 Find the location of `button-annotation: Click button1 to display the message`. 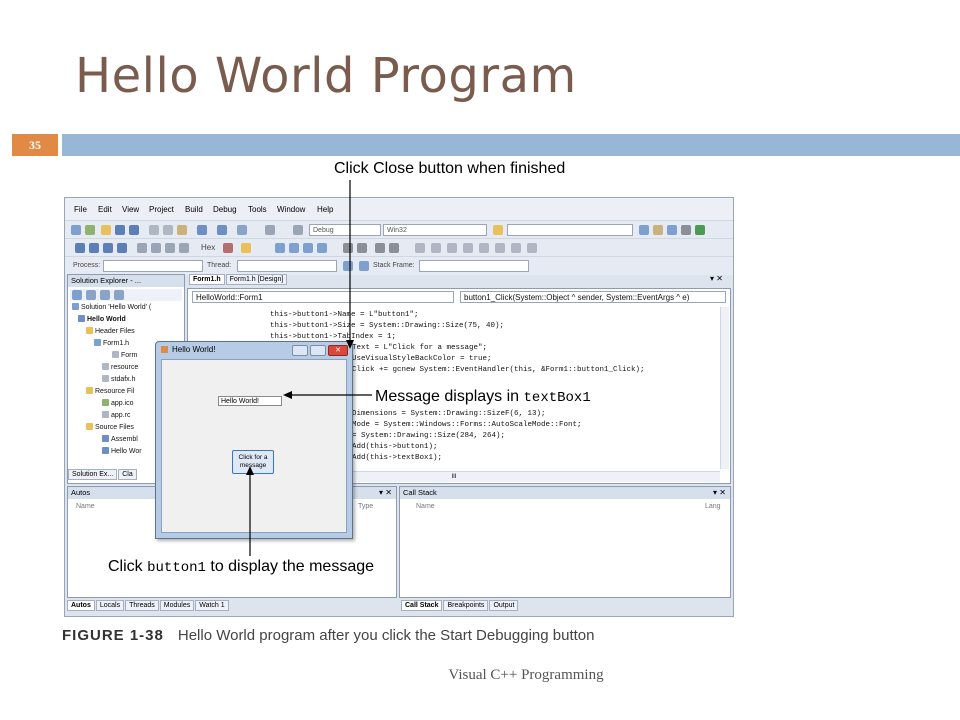

button-annotation: Click button1 to display the message is located at coordinates (241, 567).